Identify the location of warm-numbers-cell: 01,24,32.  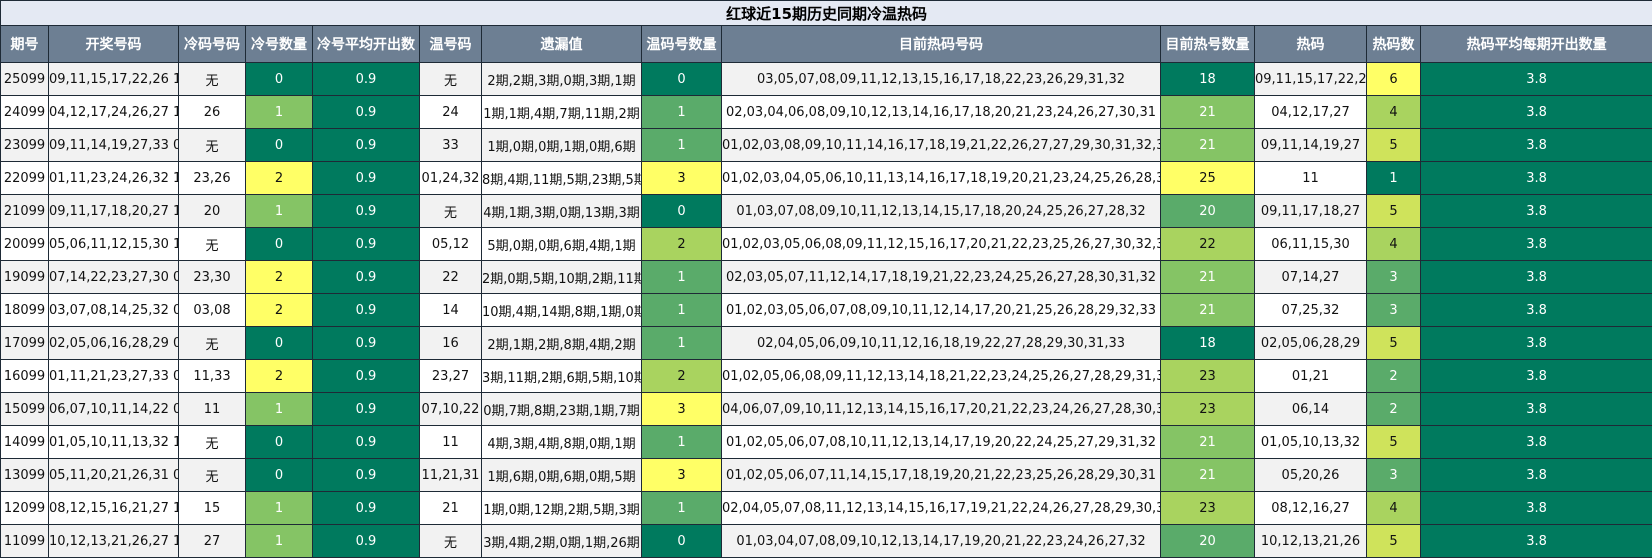
(451, 178).